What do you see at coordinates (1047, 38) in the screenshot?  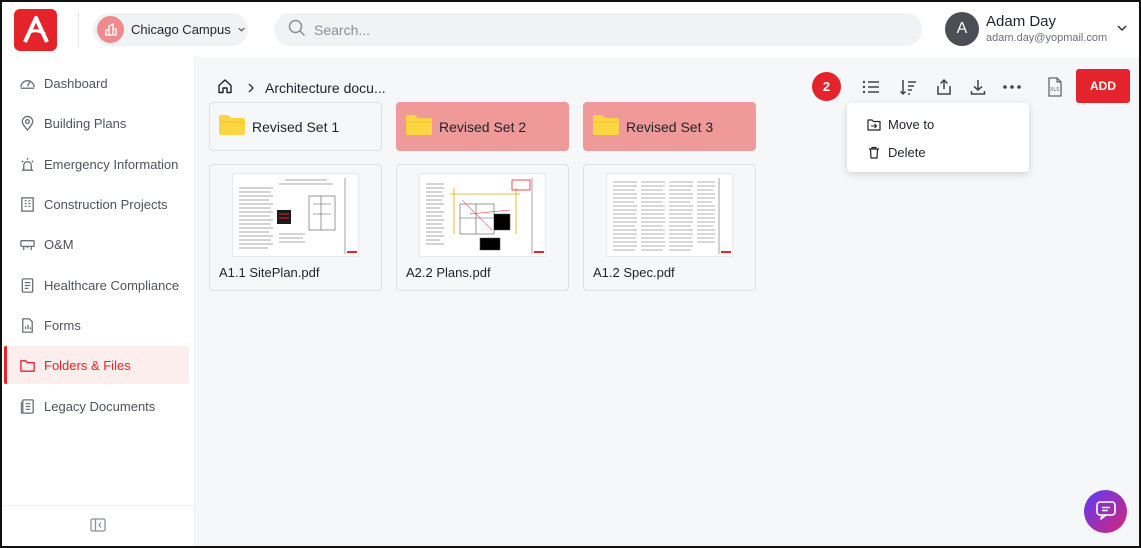 I see `user-email: adam.day@yopmail.com` at bounding box center [1047, 38].